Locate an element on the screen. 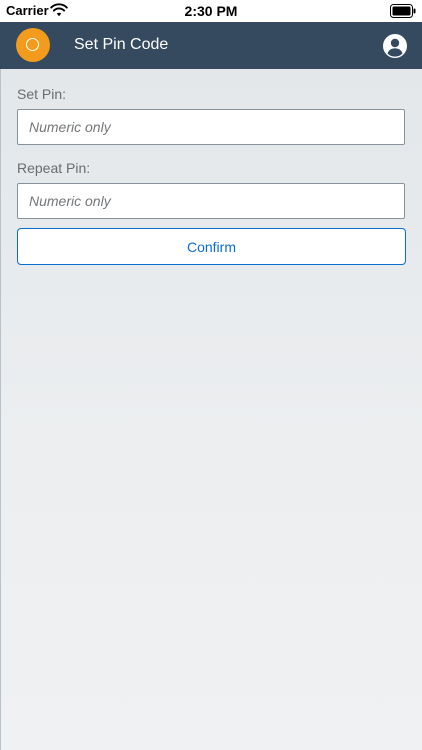 Image resolution: width=422 pixels, height=750 pixels. logo-ring is located at coordinates (32, 44).